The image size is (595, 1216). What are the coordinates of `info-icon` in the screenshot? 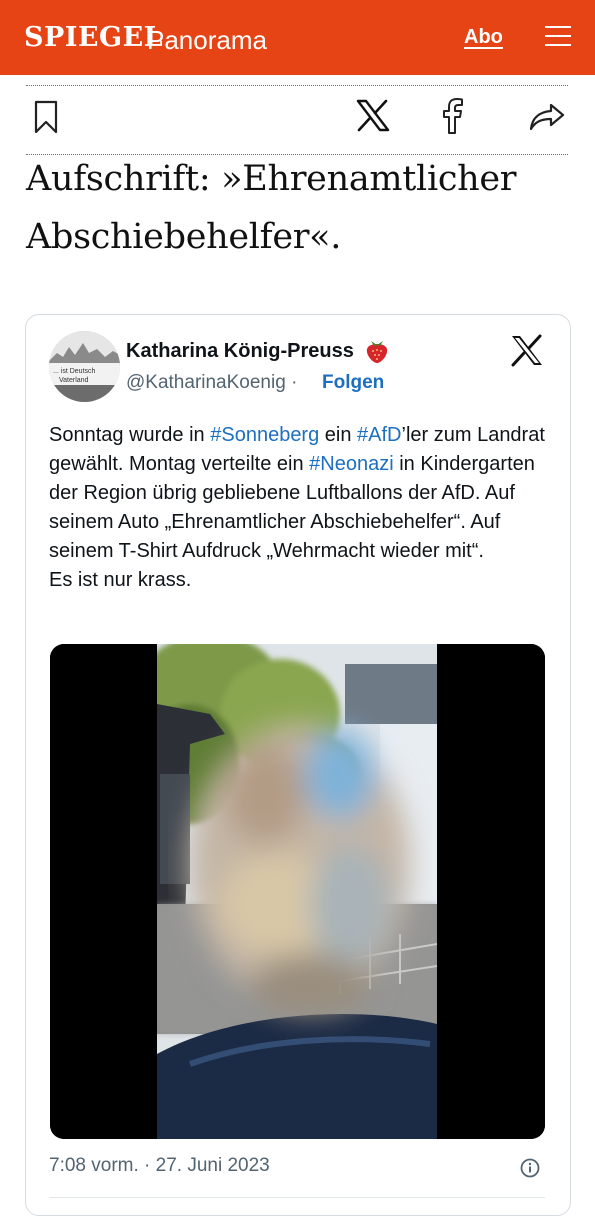 It's located at (530, 1170).